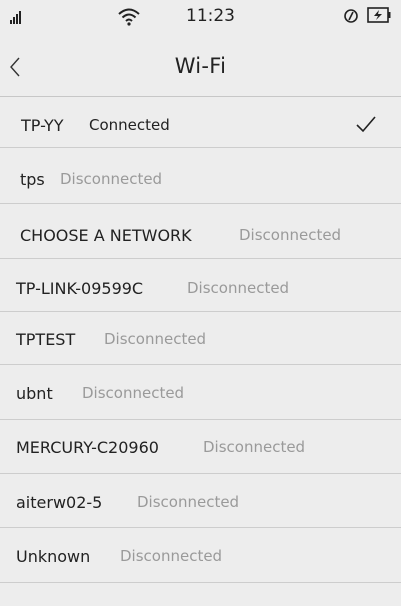 Image resolution: width=401 pixels, height=606 pixels. Describe the element at coordinates (32, 179) in the screenshot. I see `network-name: tps` at that location.